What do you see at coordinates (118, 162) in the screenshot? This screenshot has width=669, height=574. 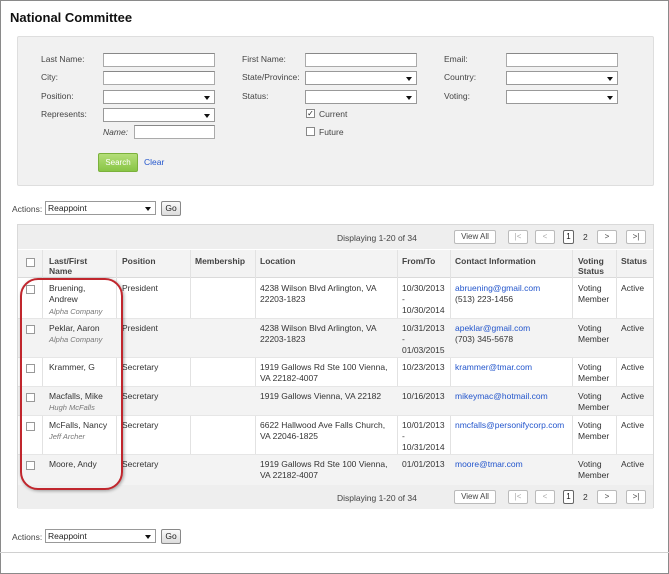 I see `search-button: Search` at bounding box center [118, 162].